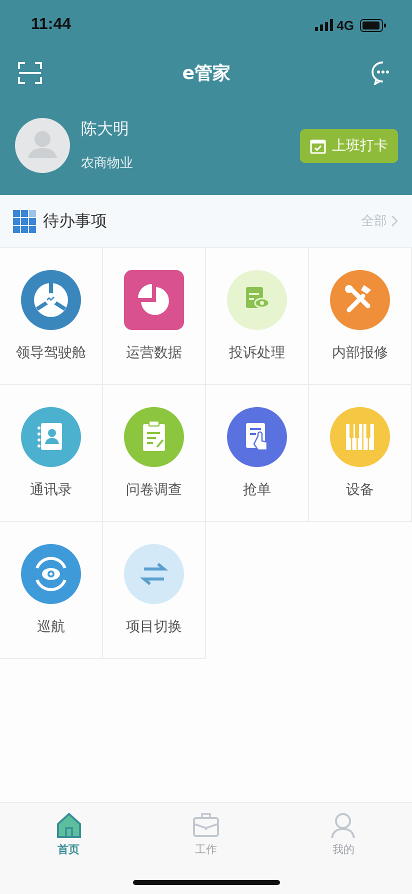 The width and height of the screenshot is (412, 894). Describe the element at coordinates (394, 221) in the screenshot. I see `chevron-right-icon` at that location.